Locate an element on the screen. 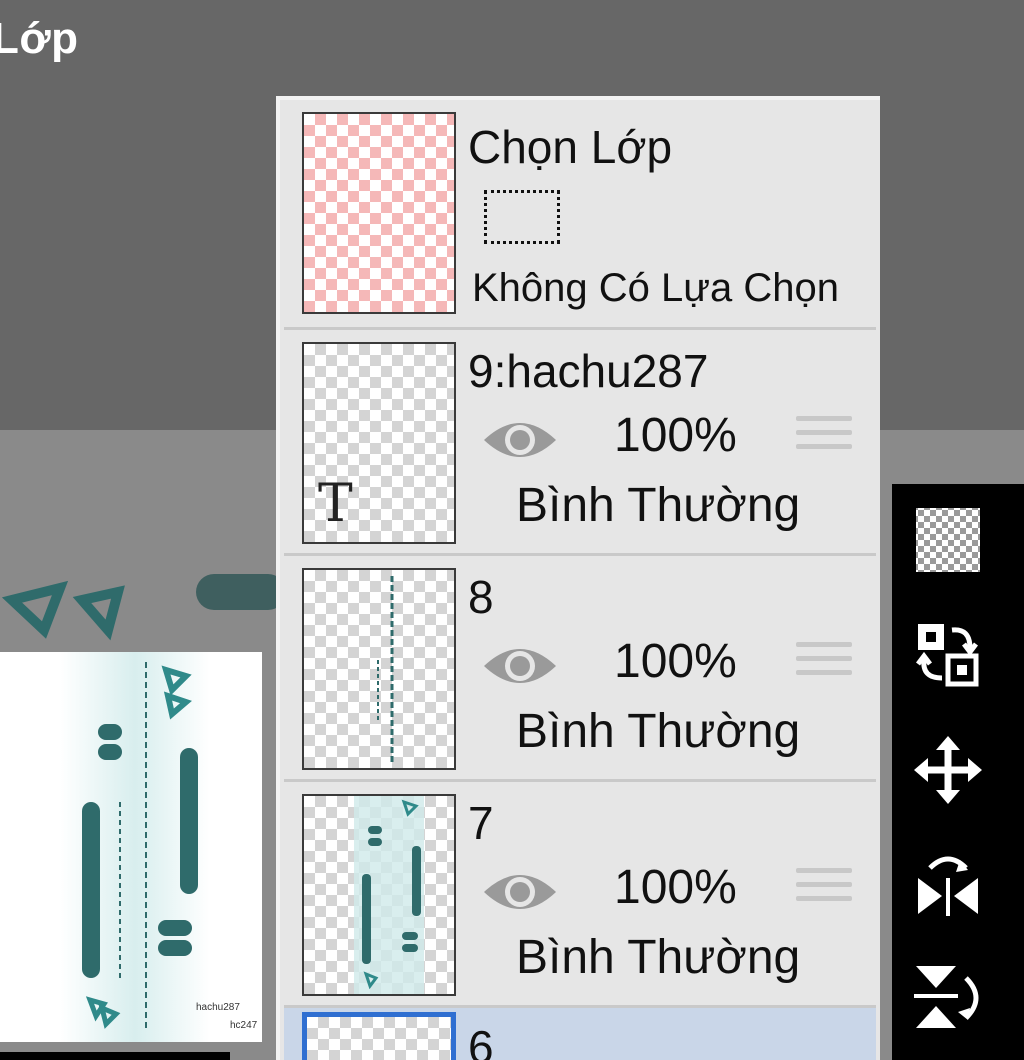 The height and width of the screenshot is (1060, 1024). selection-layer-row: Chọn Lớp Không Có Lựa Chọn is located at coordinates (580, 215).